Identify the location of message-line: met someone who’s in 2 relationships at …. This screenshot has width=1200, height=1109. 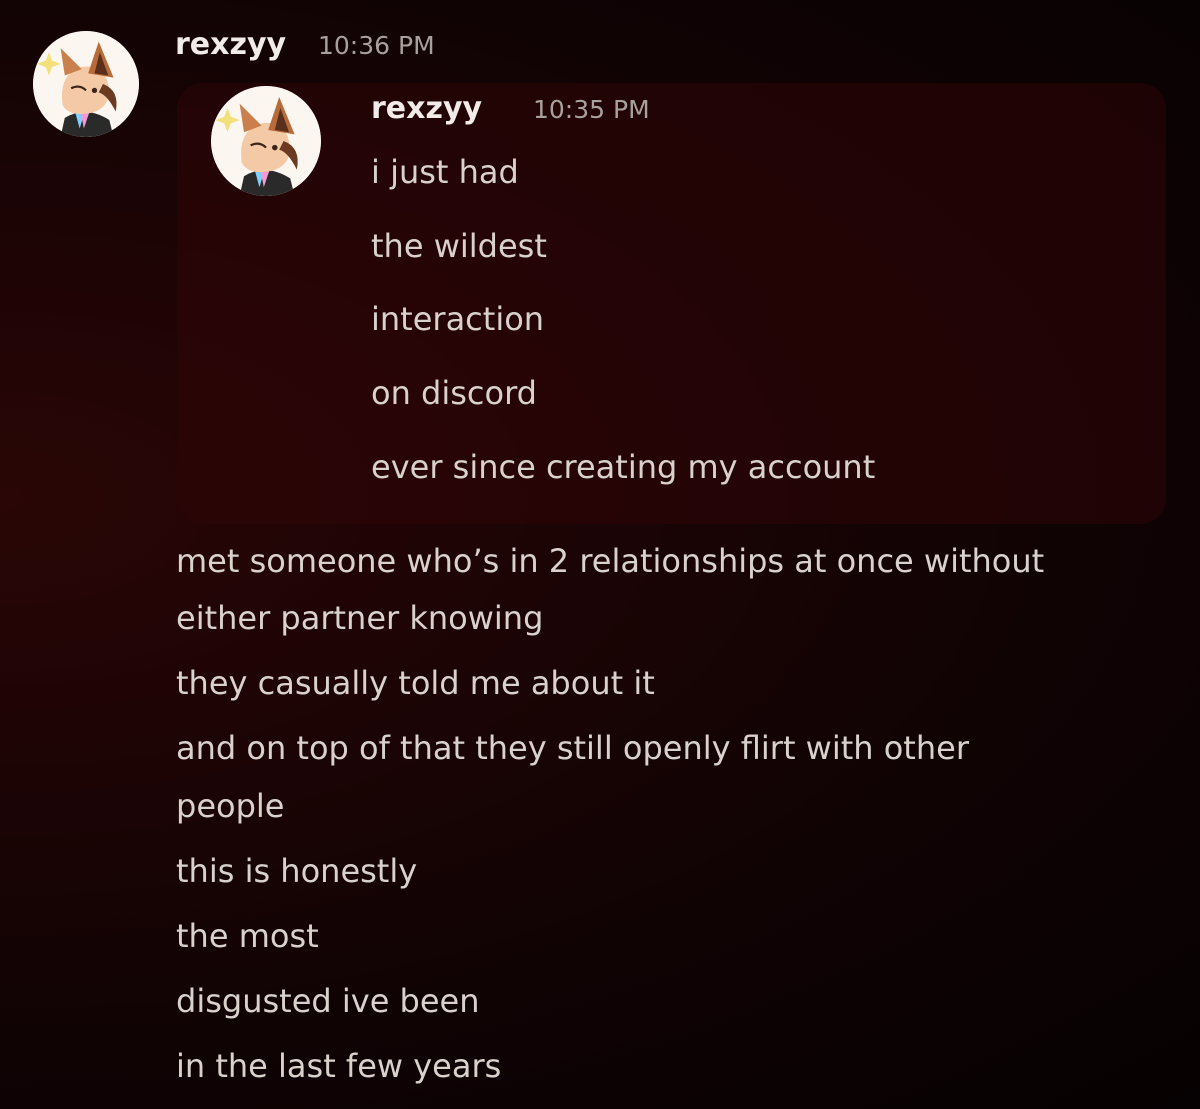
(610, 561).